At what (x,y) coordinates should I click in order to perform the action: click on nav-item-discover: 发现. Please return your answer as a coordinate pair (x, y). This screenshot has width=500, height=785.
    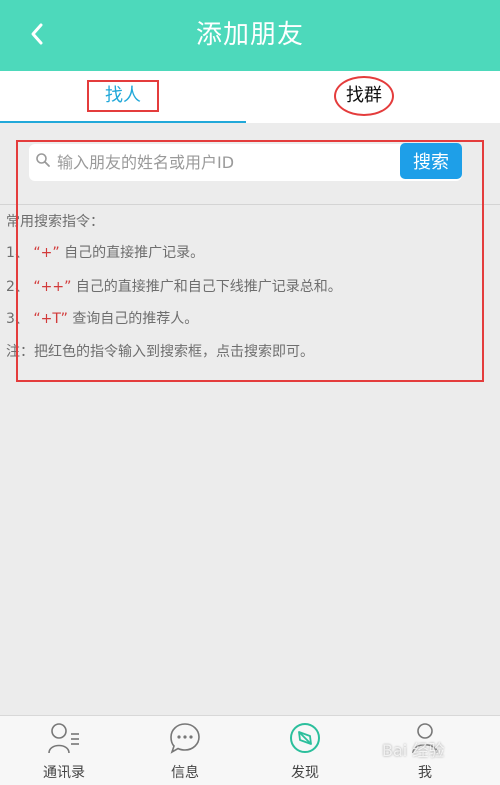
    Looking at the image, I should click on (305, 750).